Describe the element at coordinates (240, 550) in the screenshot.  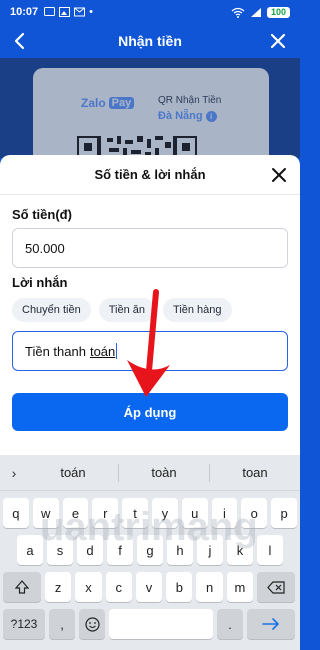
I see `key-k: k` at that location.